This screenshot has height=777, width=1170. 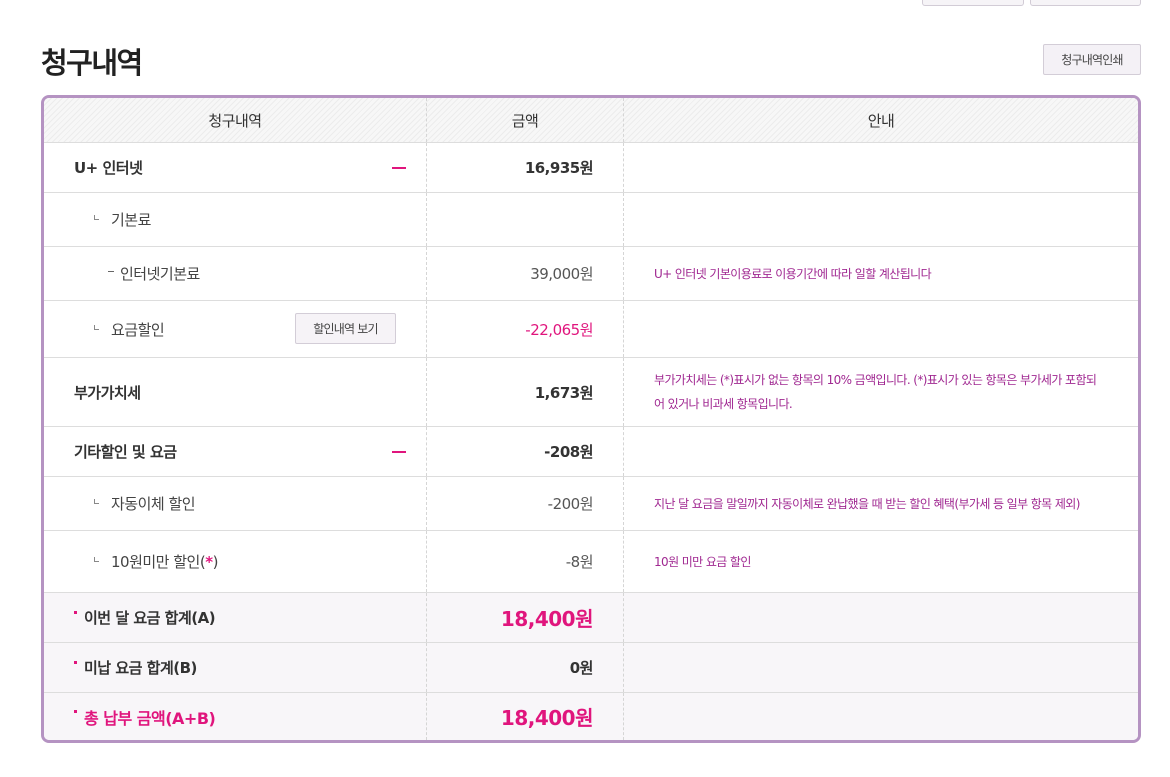 I want to click on under10-note: 10원 미만 요금 할인, so click(x=702, y=561).